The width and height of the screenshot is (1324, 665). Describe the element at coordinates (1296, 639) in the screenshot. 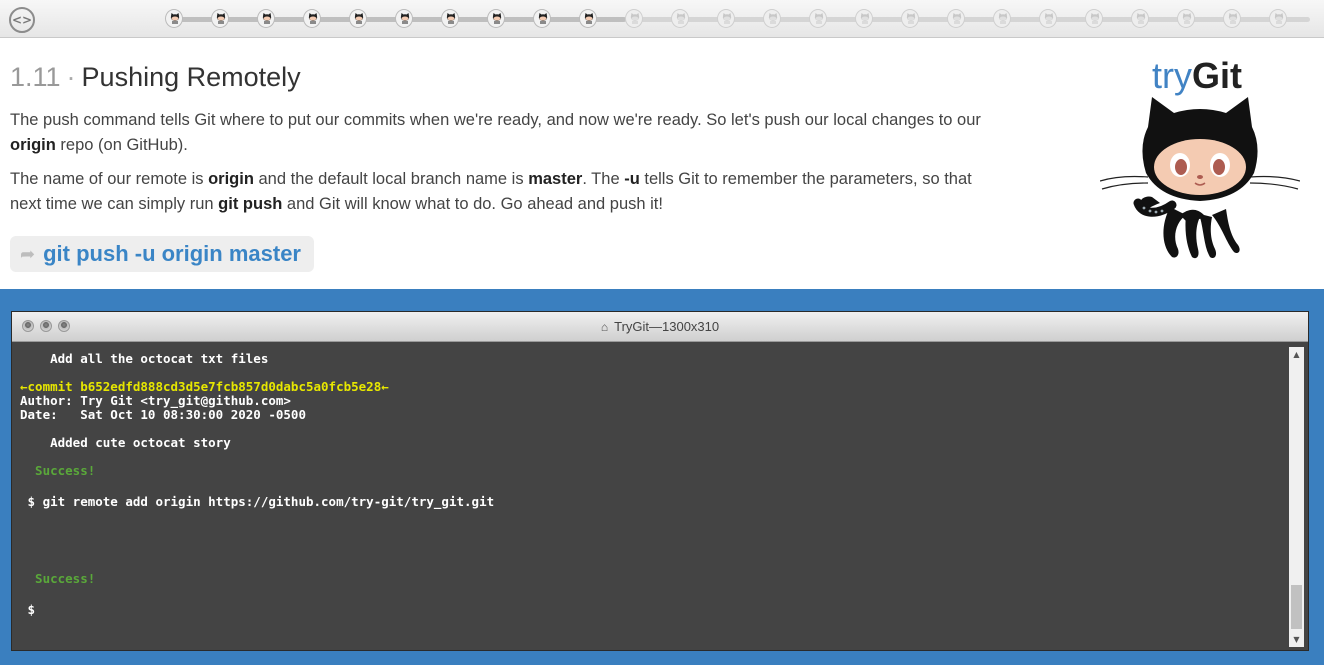

I see `scroll-down-icon: ▼` at that location.